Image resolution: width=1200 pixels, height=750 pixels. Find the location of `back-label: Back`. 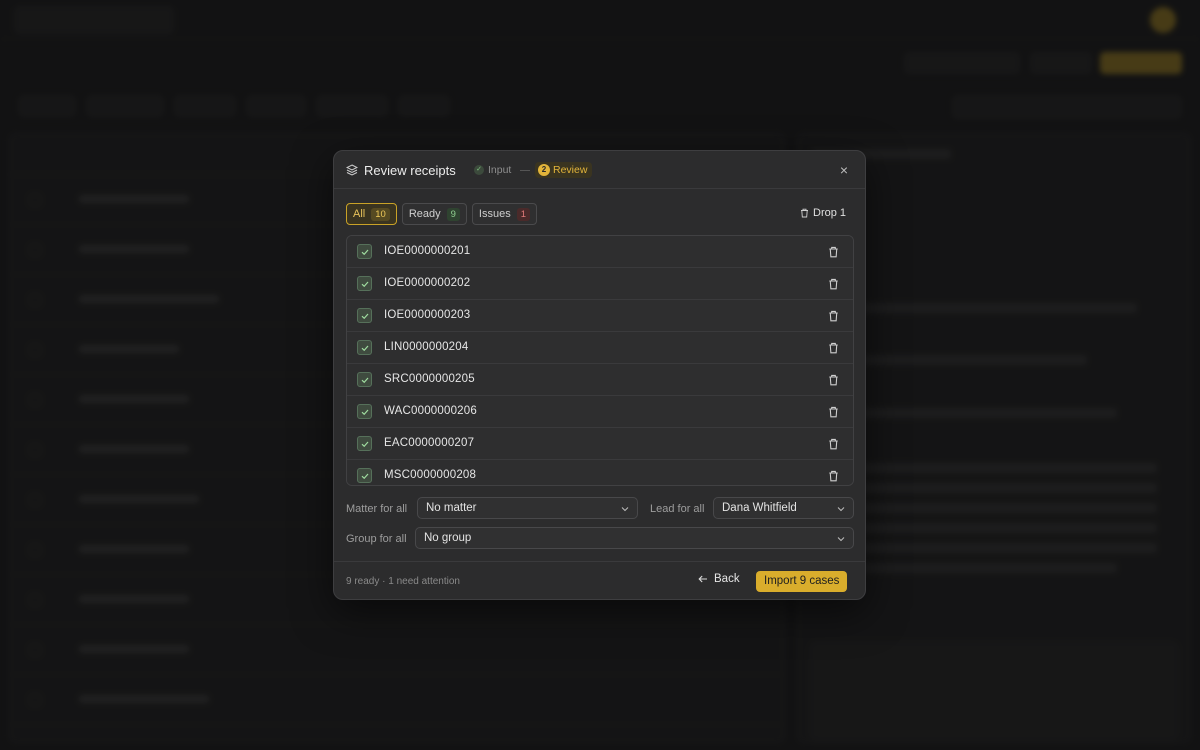

back-label: Back is located at coordinates (727, 579).